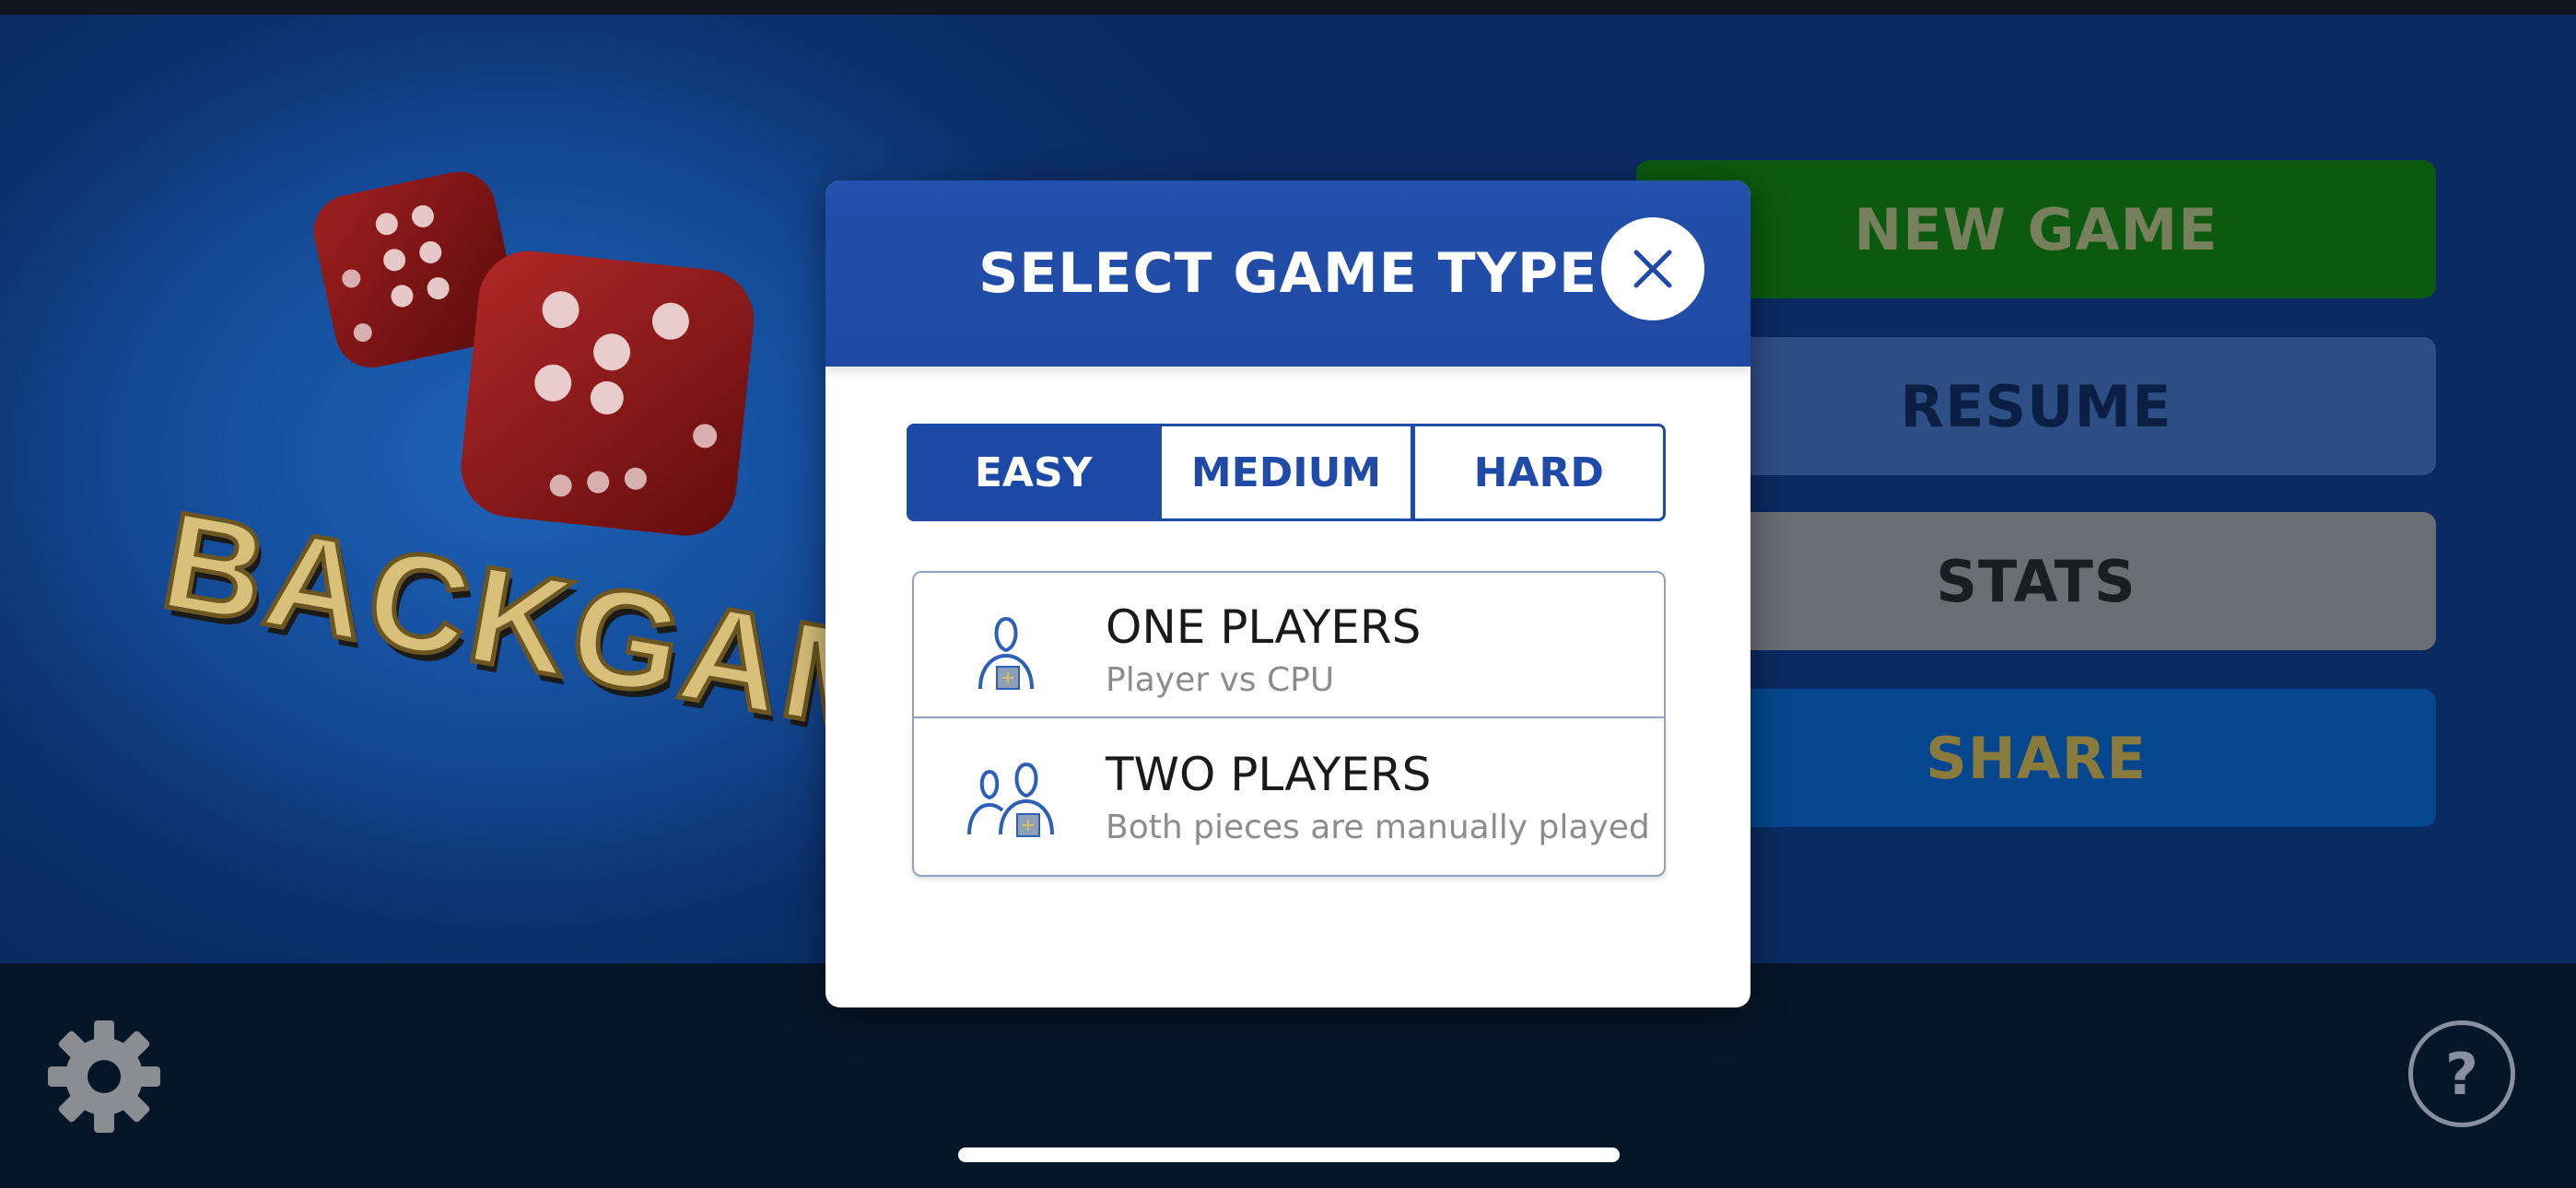 The width and height of the screenshot is (2576, 1188). What do you see at coordinates (1016, 654) in the screenshot?
I see `single-player-icon` at bounding box center [1016, 654].